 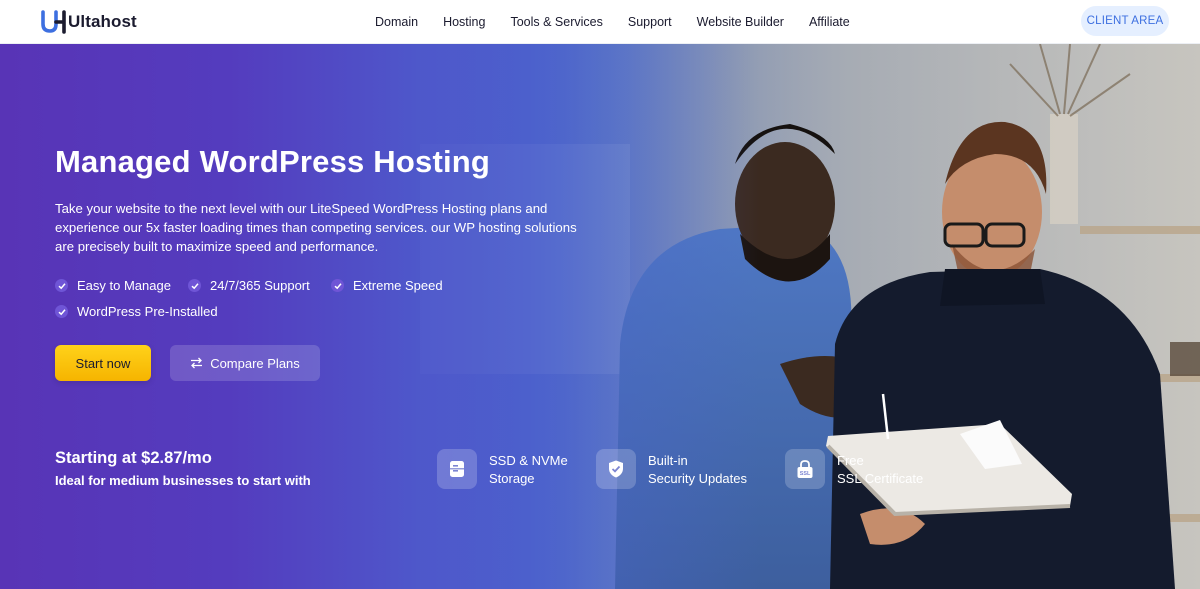 I want to click on menu-item-affiliate: Affiliate, so click(x=829, y=22).